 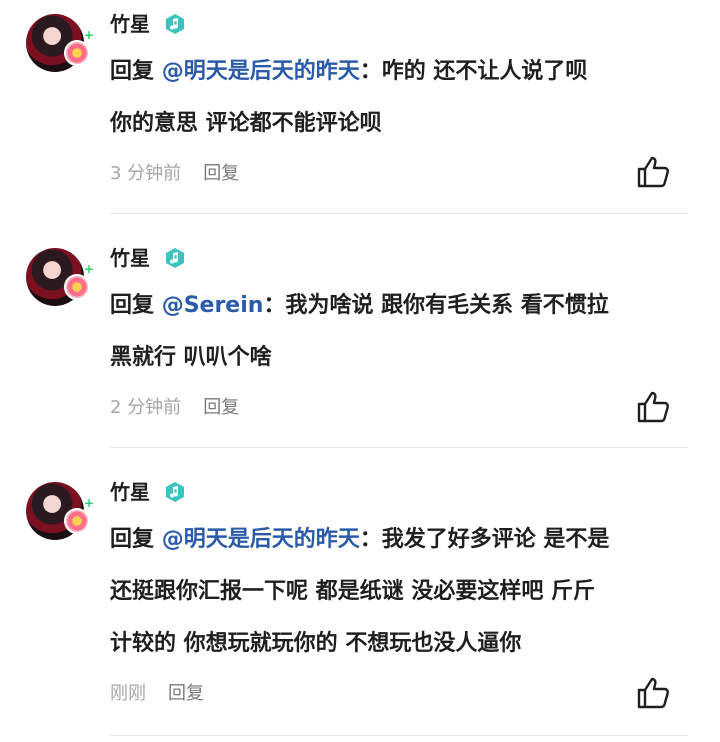 What do you see at coordinates (405, 98) in the screenshot?
I see `comment-text: 回复 @明天是后天的昨天：咋的 还不让人说了呗 你的意思 评论都不能评论呗` at bounding box center [405, 98].